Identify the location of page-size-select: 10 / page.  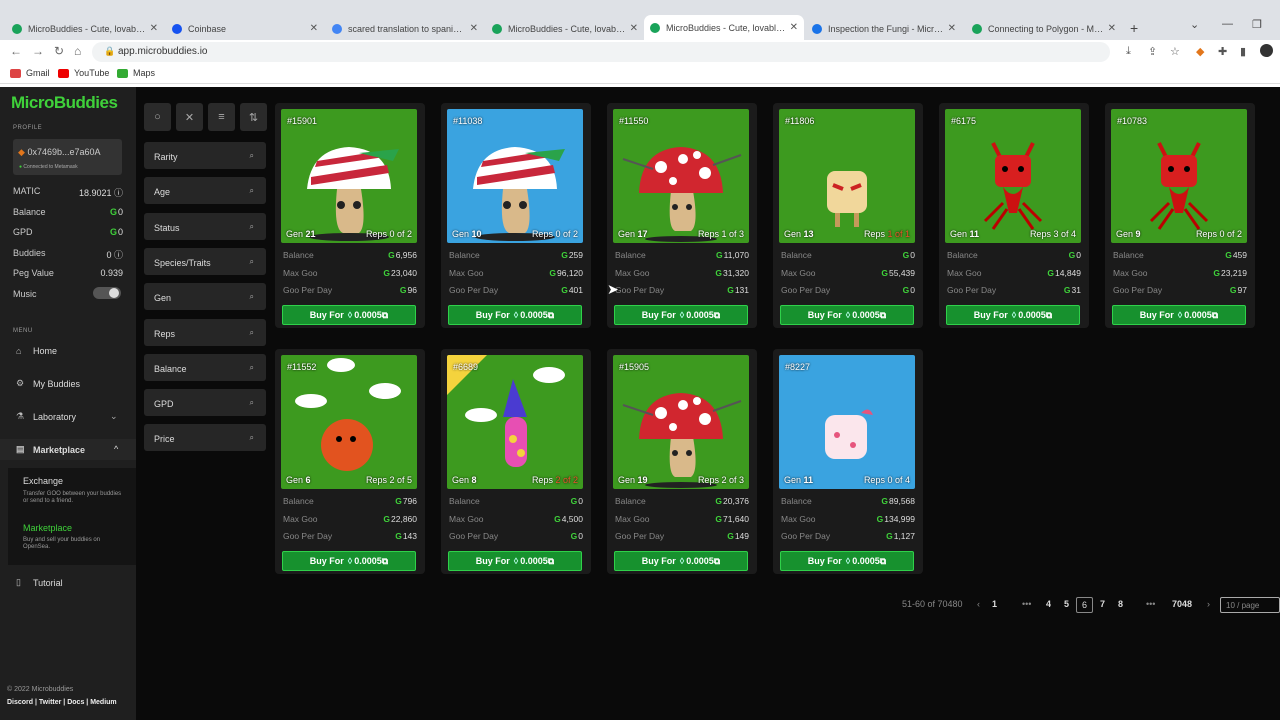
(1250, 605).